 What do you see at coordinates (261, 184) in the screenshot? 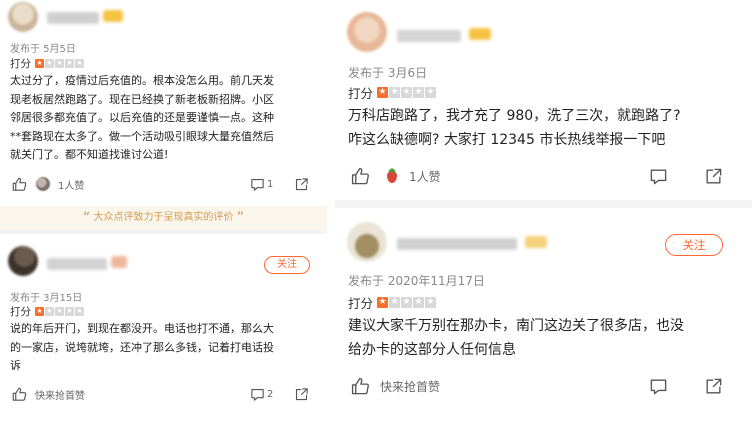
I see `comment-button: 1` at bounding box center [261, 184].